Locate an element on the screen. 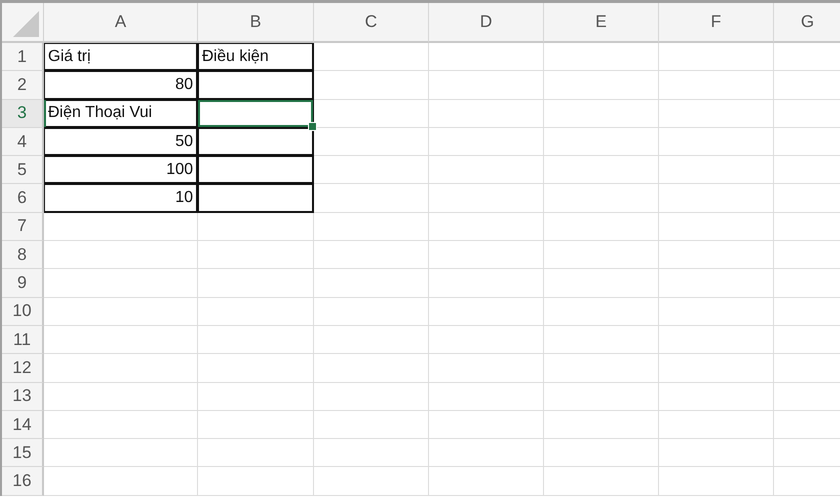 The image size is (840, 500). row-header: 4 is located at coordinates (23, 142).